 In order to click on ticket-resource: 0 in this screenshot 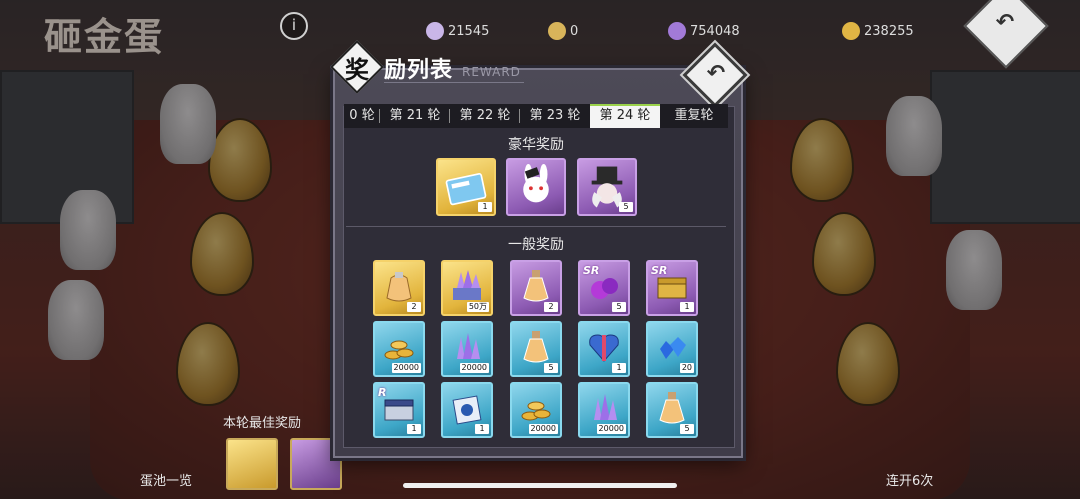, I will do `click(563, 31)`.